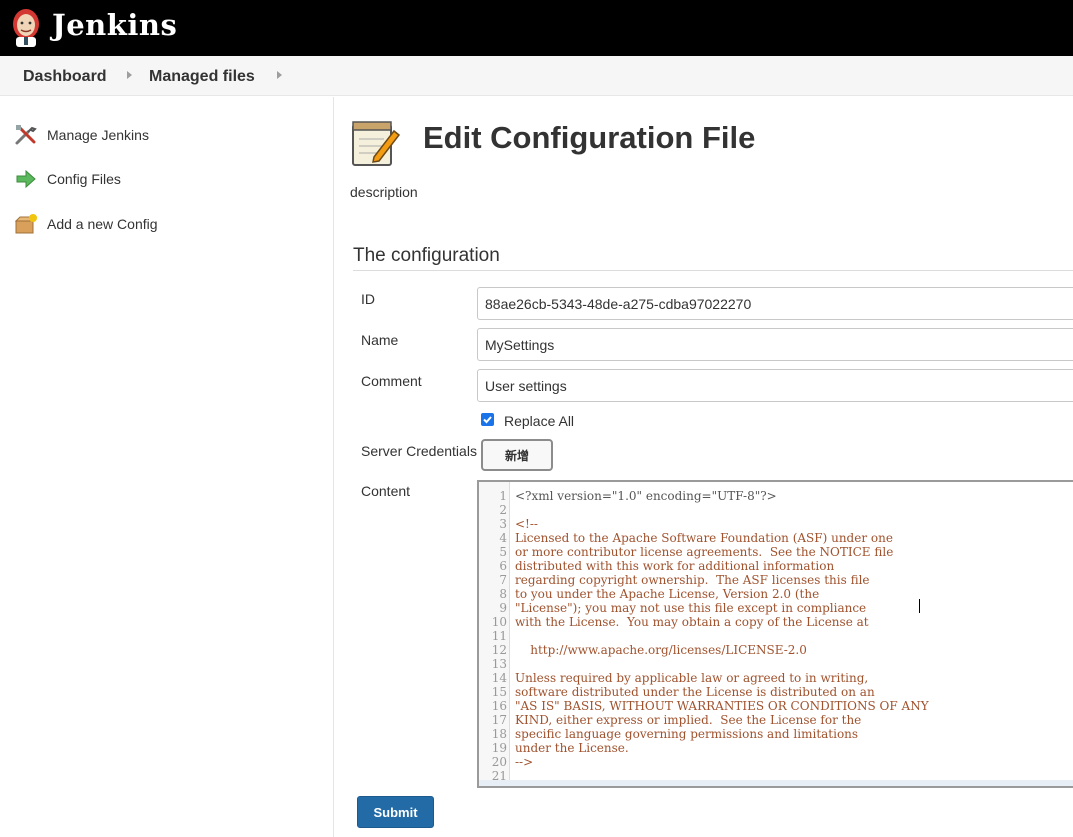 Image resolution: width=1073 pixels, height=837 pixels. Describe the element at coordinates (775, 344) in the screenshot. I see `name-field: MySettings` at that location.